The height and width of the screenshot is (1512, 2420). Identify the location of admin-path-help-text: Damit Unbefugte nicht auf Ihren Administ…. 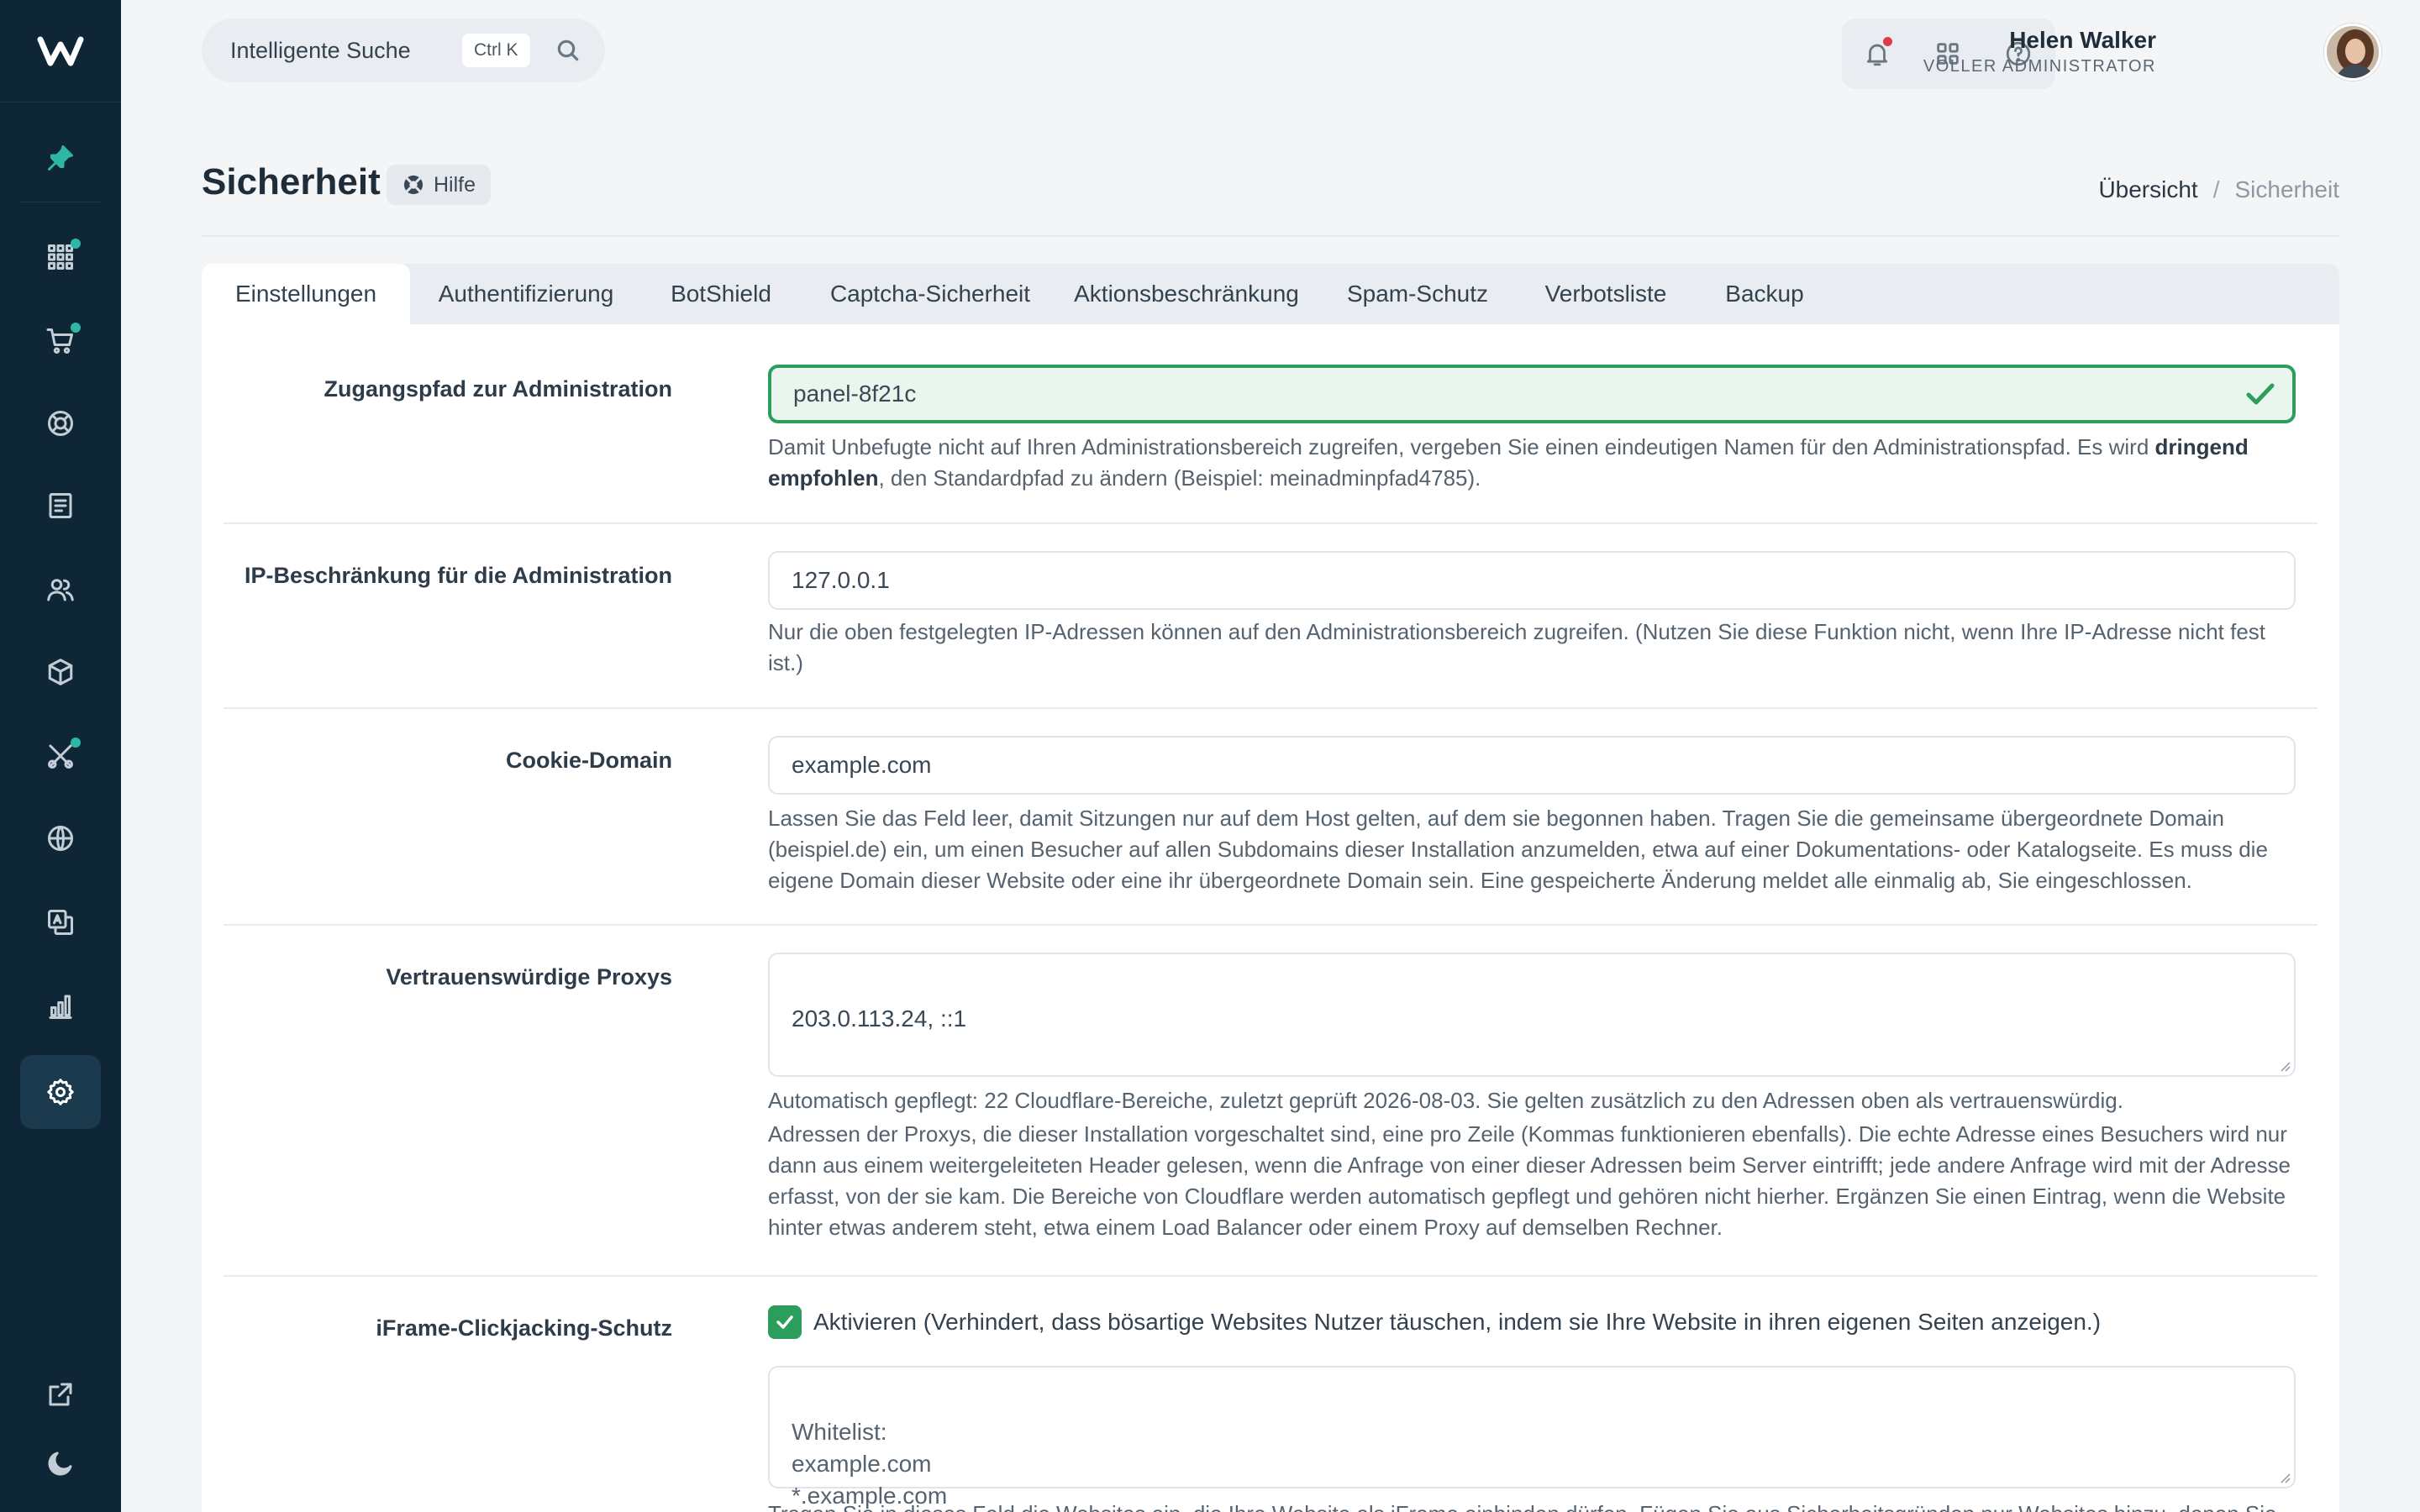
(1462, 446).